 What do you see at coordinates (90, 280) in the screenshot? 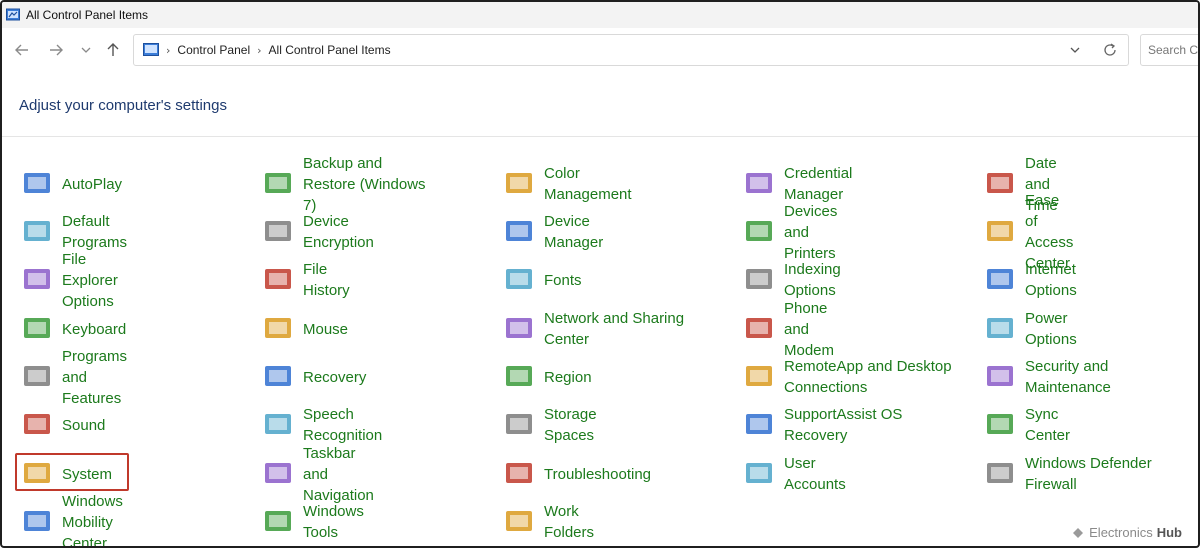
I see `control-panel-item-label: File Explorer Options` at bounding box center [90, 280].